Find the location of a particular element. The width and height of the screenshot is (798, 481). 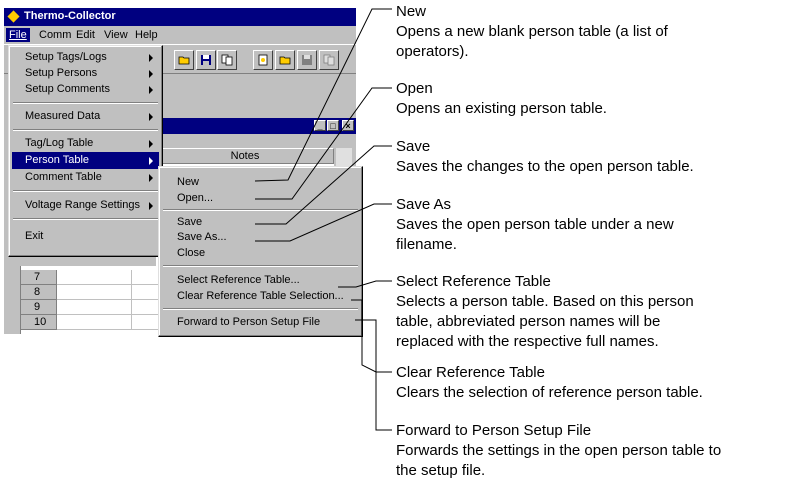

annotation-title: Select Reference Table is located at coordinates (473, 281).